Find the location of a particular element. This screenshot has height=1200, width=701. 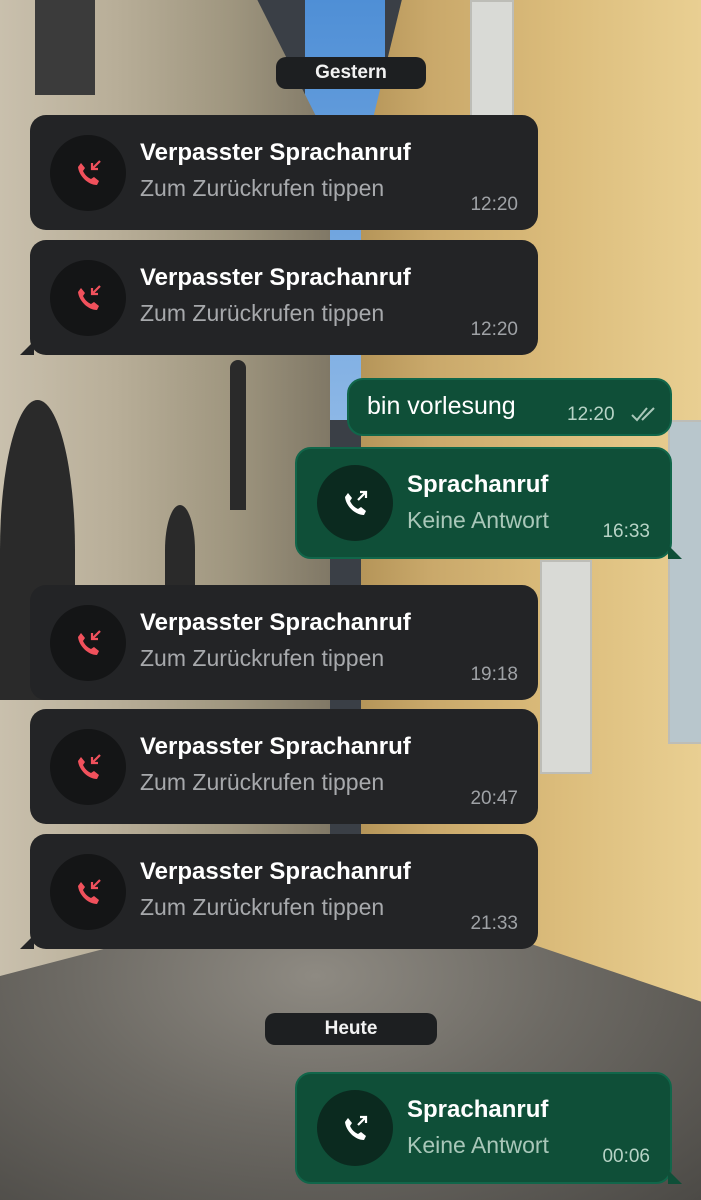

outgoing-text-bubble: bin vorlesung 12:20 is located at coordinates (509, 407).